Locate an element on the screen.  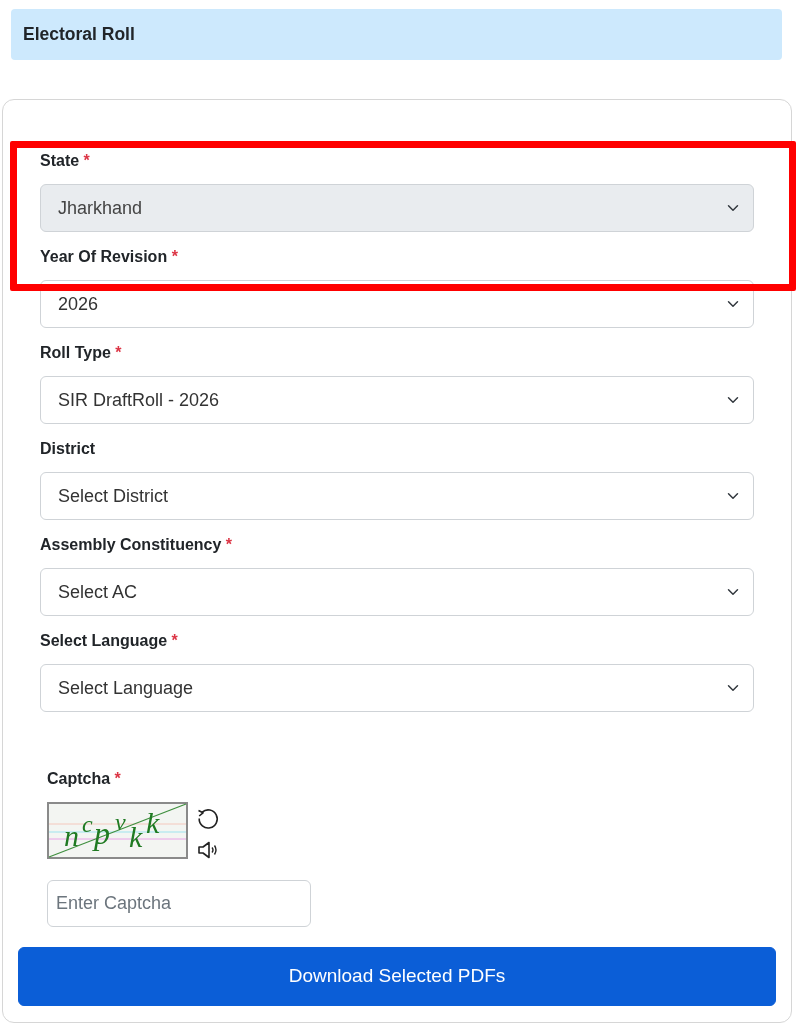
download-button: Download Selected PDFs is located at coordinates (397, 976).